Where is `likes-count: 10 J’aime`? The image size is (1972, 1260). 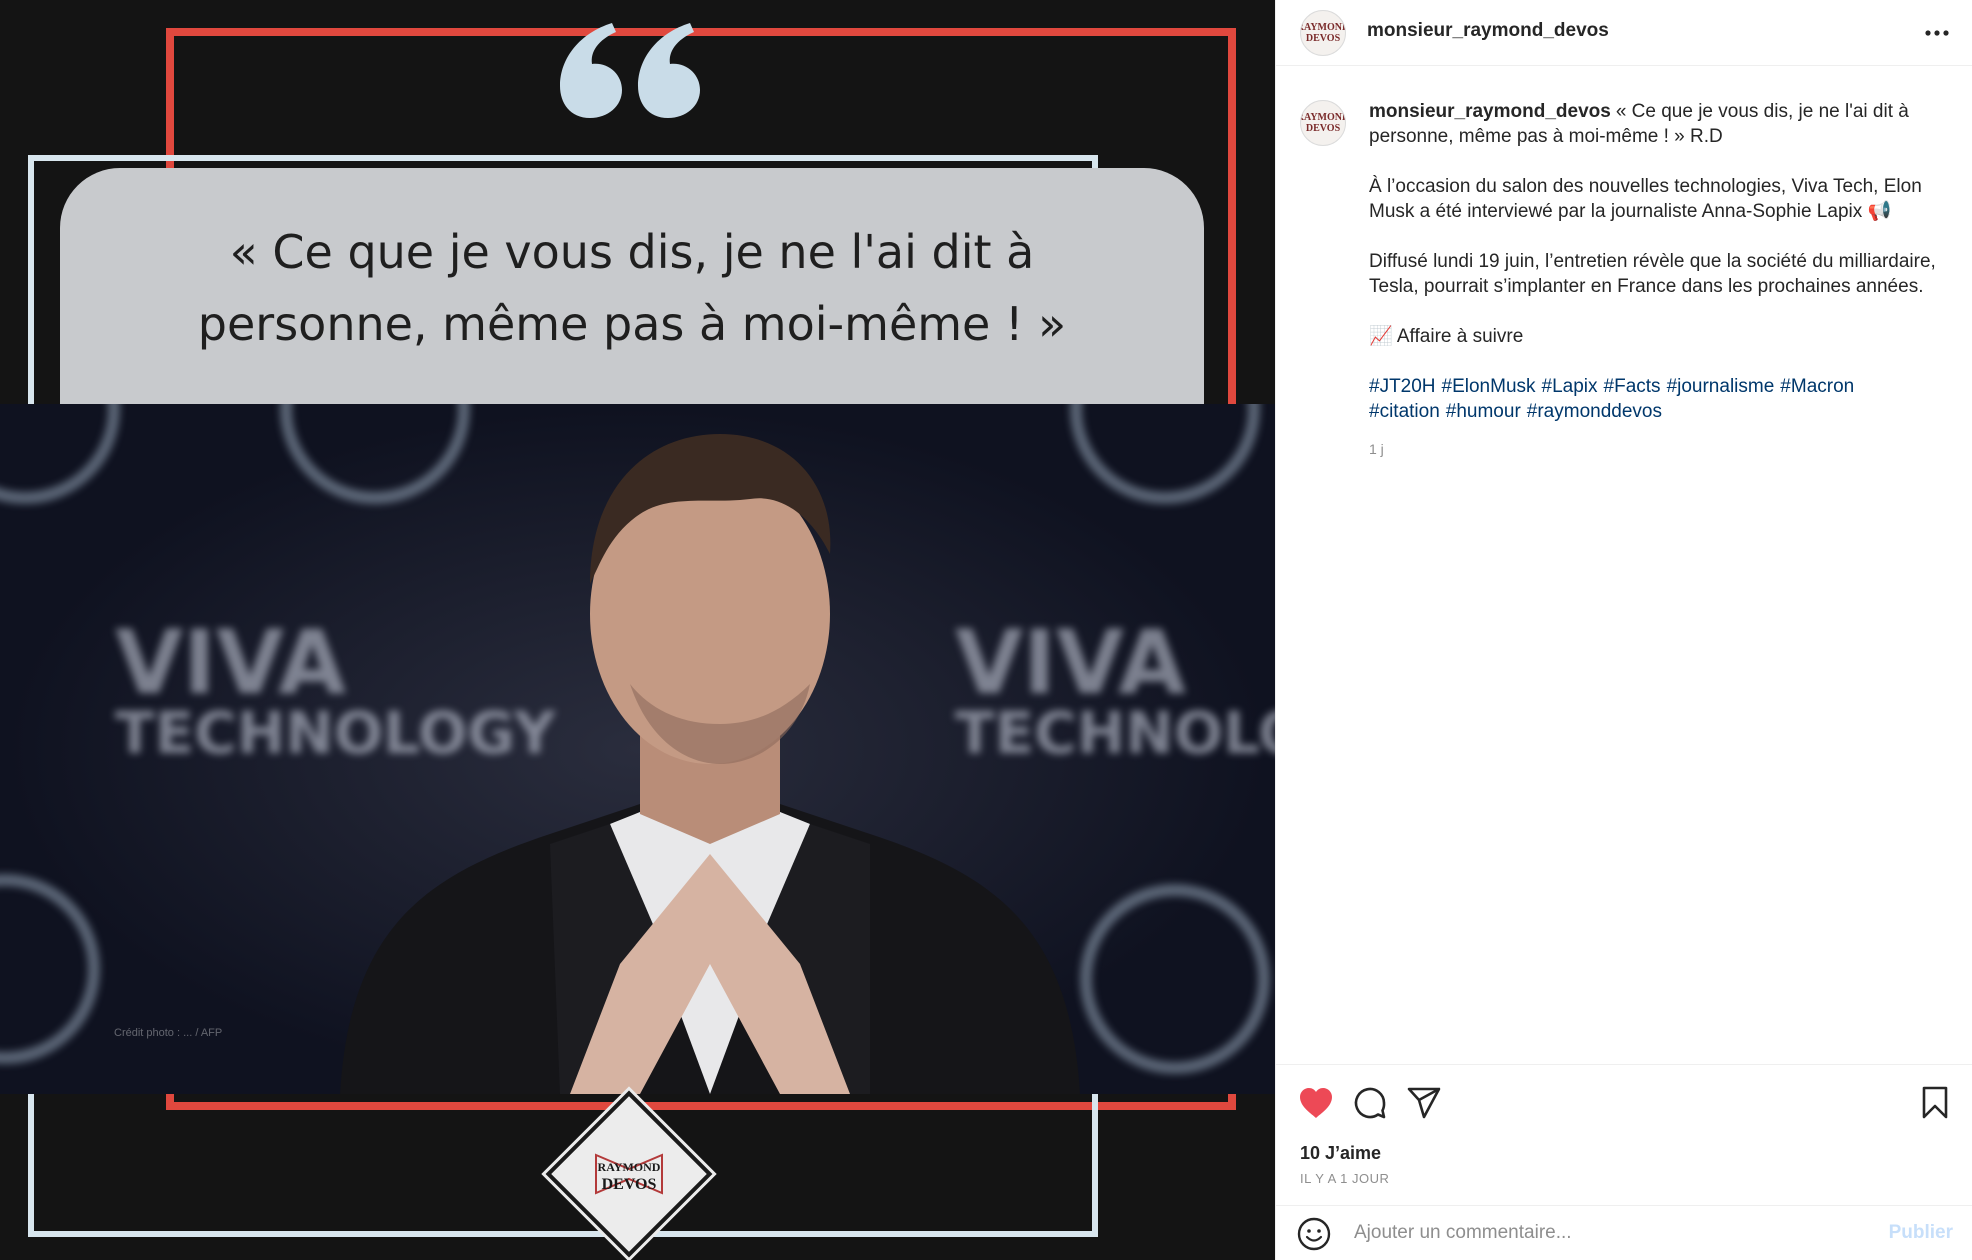 likes-count: 10 J’aime is located at coordinates (1340, 1153).